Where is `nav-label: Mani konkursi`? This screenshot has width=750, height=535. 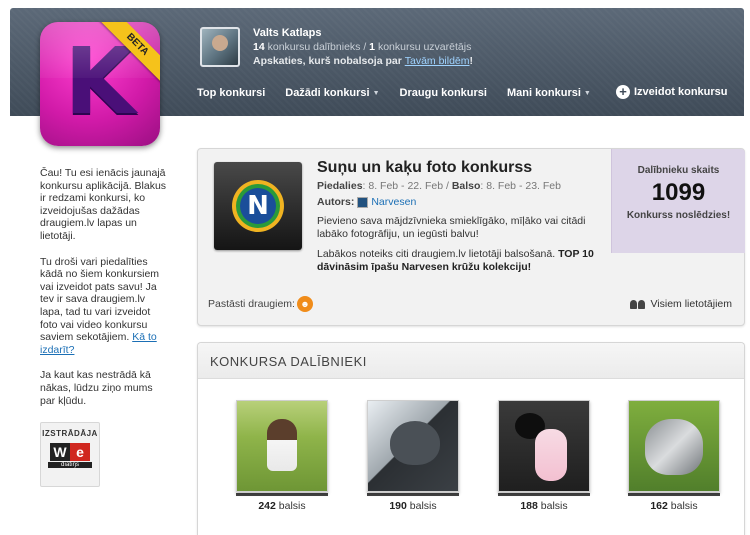 nav-label: Mani konkursi is located at coordinates (543, 93).